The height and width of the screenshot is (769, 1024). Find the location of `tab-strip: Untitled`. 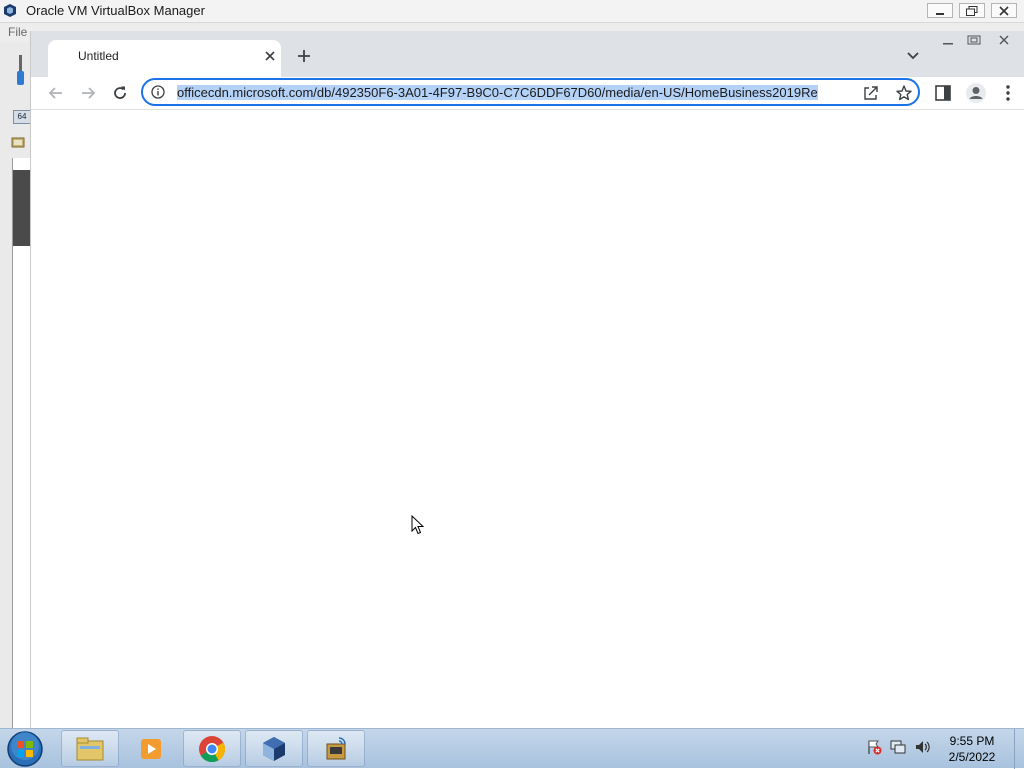

tab-strip: Untitled is located at coordinates (527, 54).